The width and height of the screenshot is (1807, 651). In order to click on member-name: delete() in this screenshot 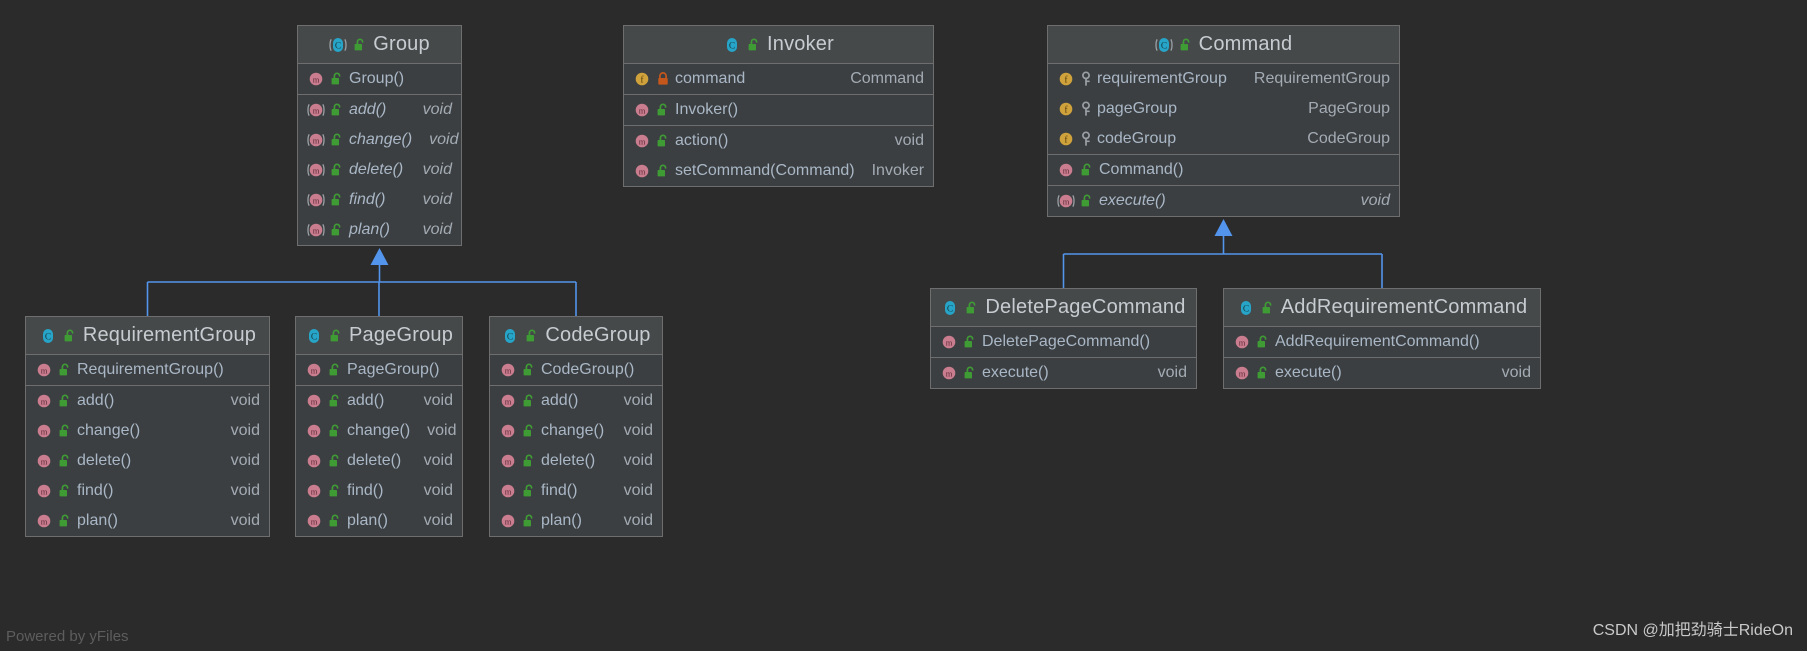, I will do `click(568, 460)`.